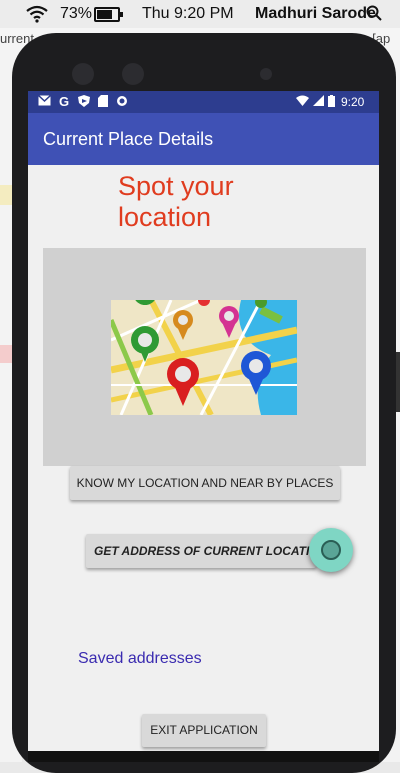  What do you see at coordinates (133, 74) in the screenshot?
I see `sensor-icon` at bounding box center [133, 74].